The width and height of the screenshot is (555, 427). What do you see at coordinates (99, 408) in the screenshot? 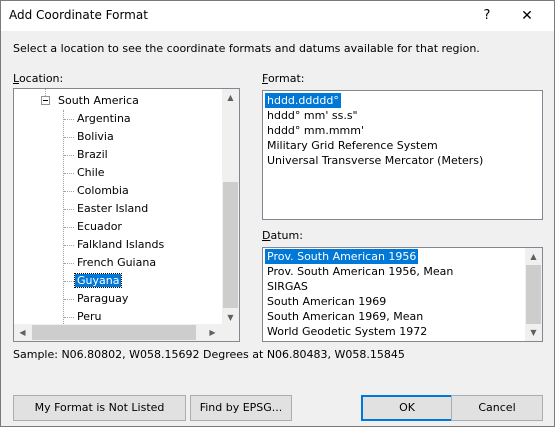
I see `my-format-not-listed-button: My Format is Not Listed` at bounding box center [99, 408].